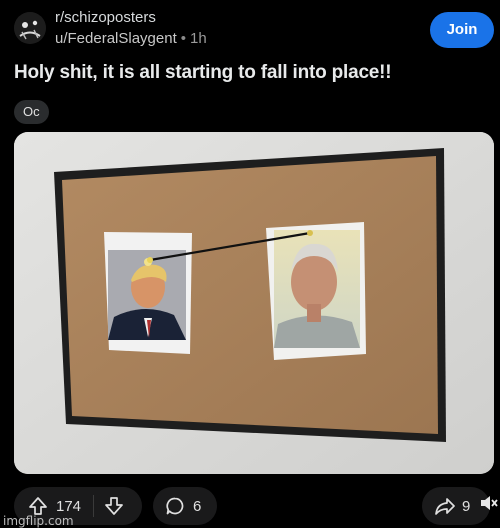  I want to click on author-username: u/FederalSlaygent, so click(116, 38).